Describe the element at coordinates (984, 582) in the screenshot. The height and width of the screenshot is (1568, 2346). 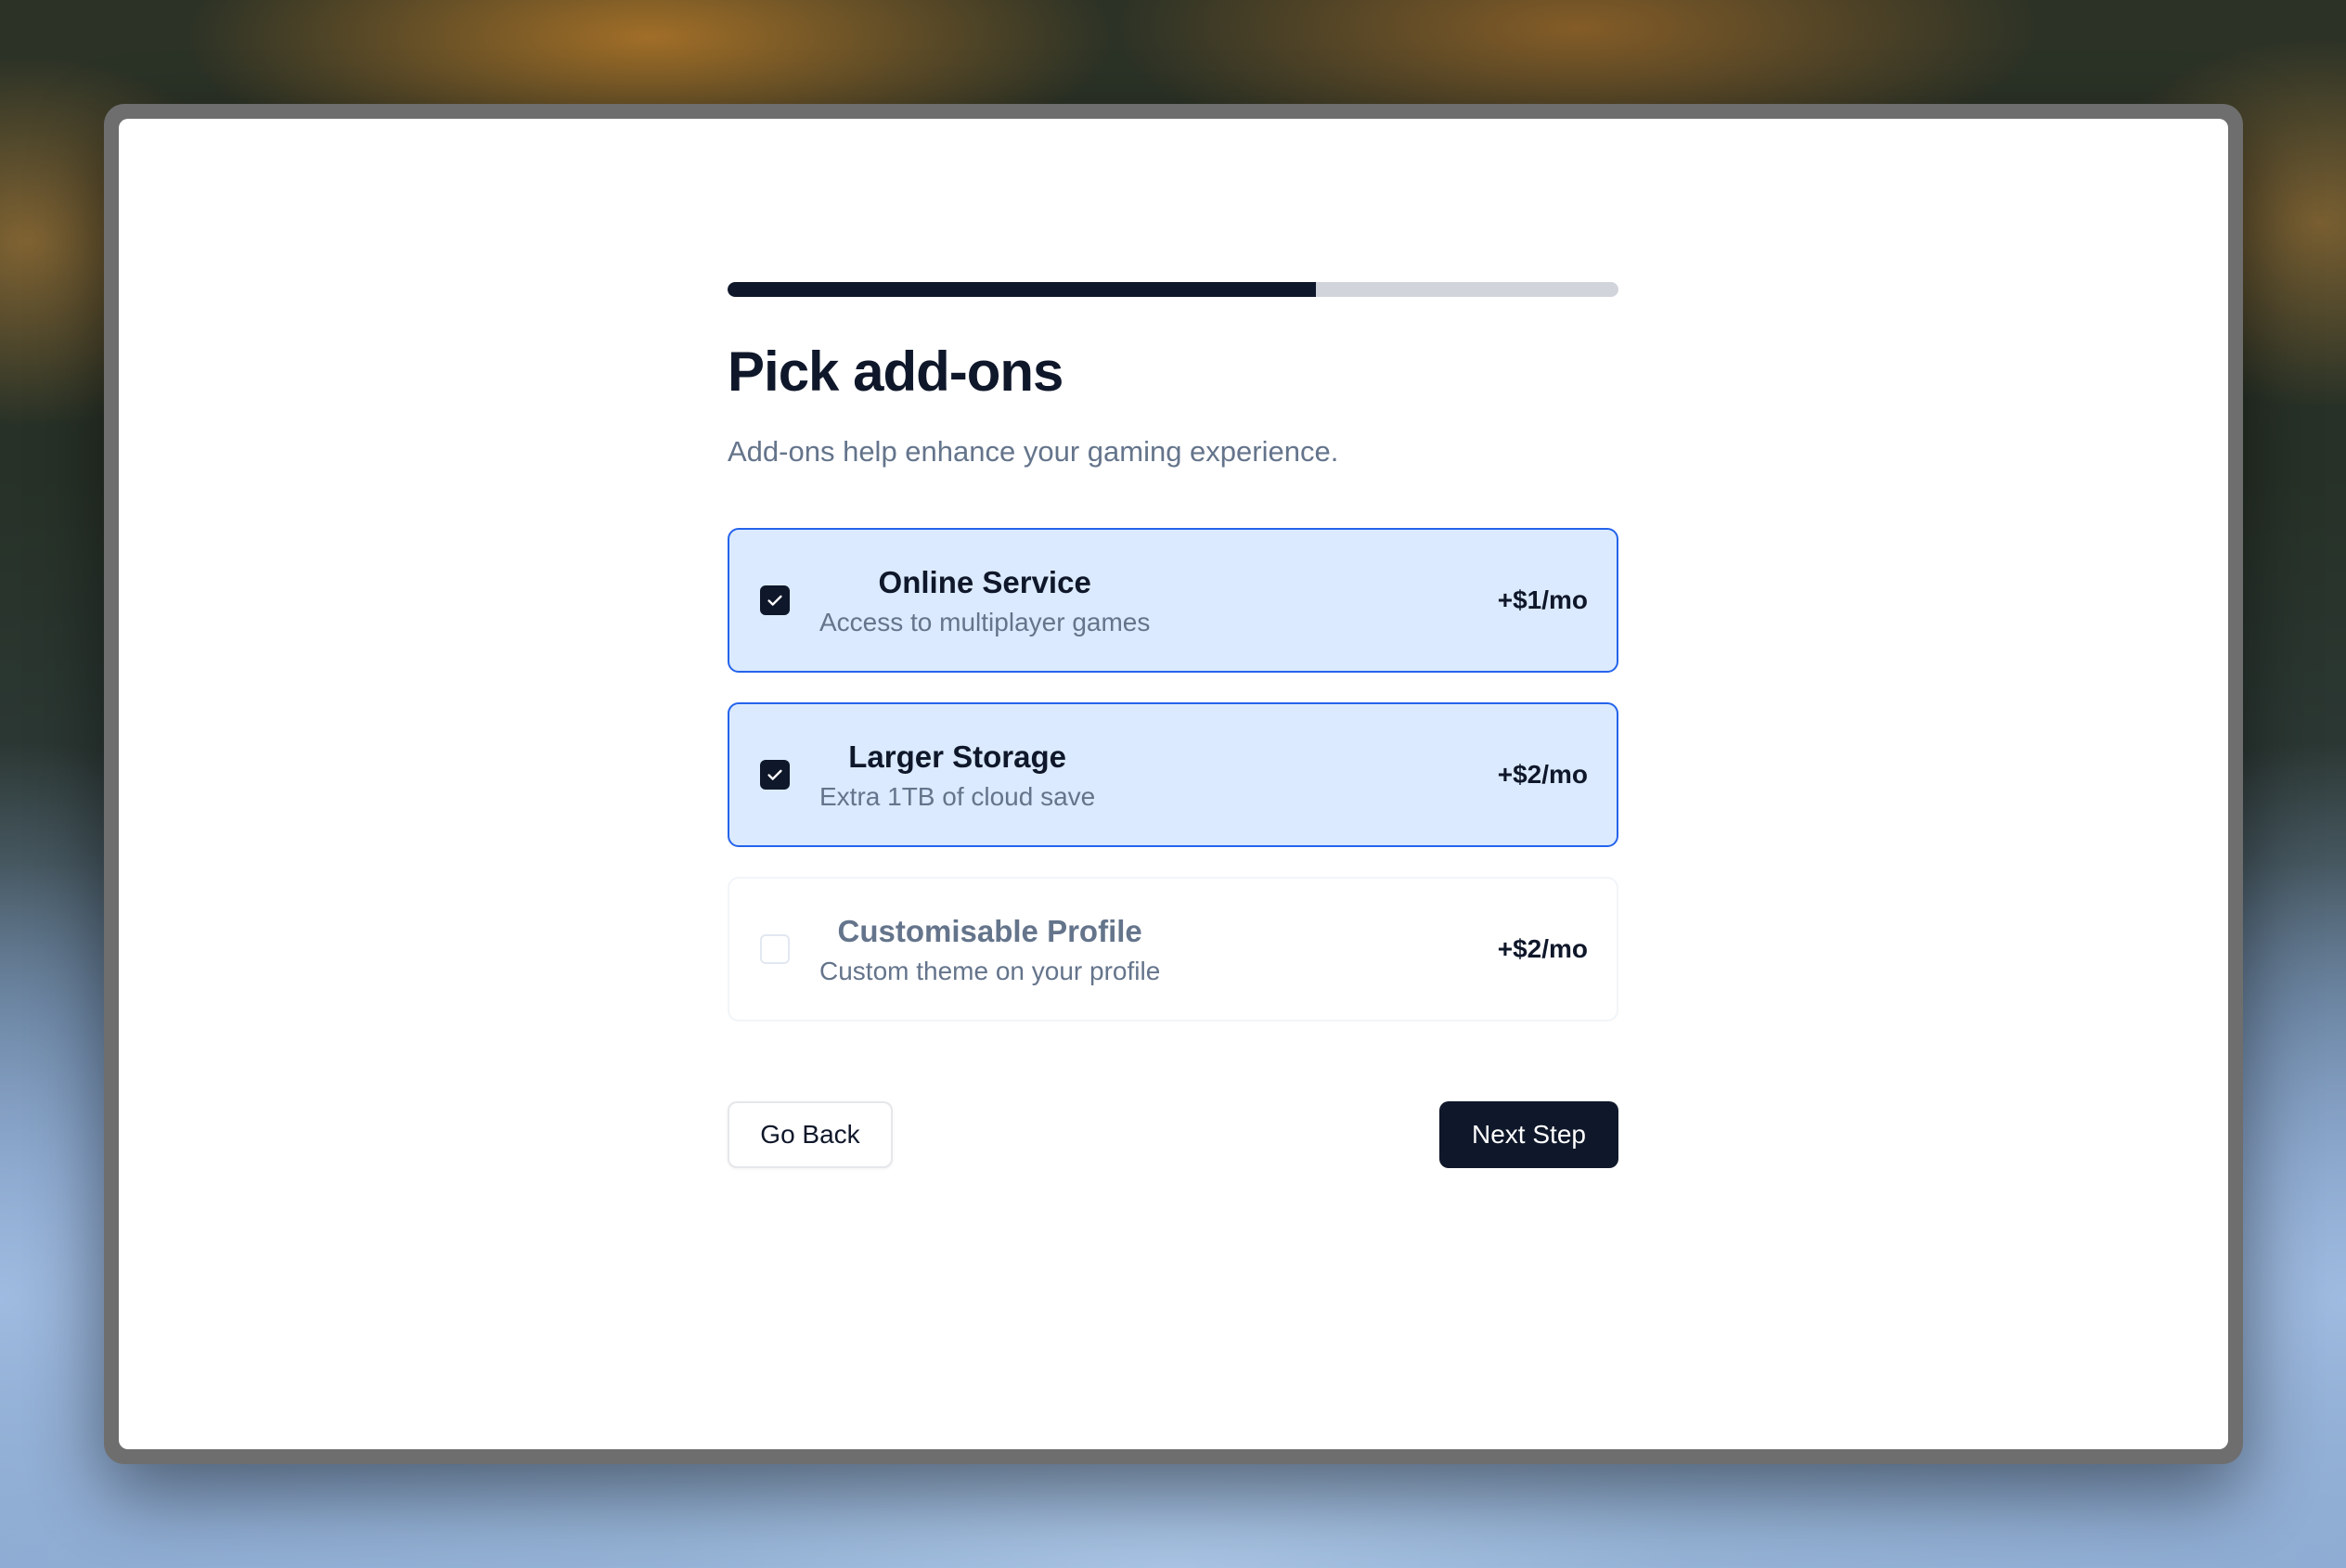
I see `addon-name: Online Service` at that location.